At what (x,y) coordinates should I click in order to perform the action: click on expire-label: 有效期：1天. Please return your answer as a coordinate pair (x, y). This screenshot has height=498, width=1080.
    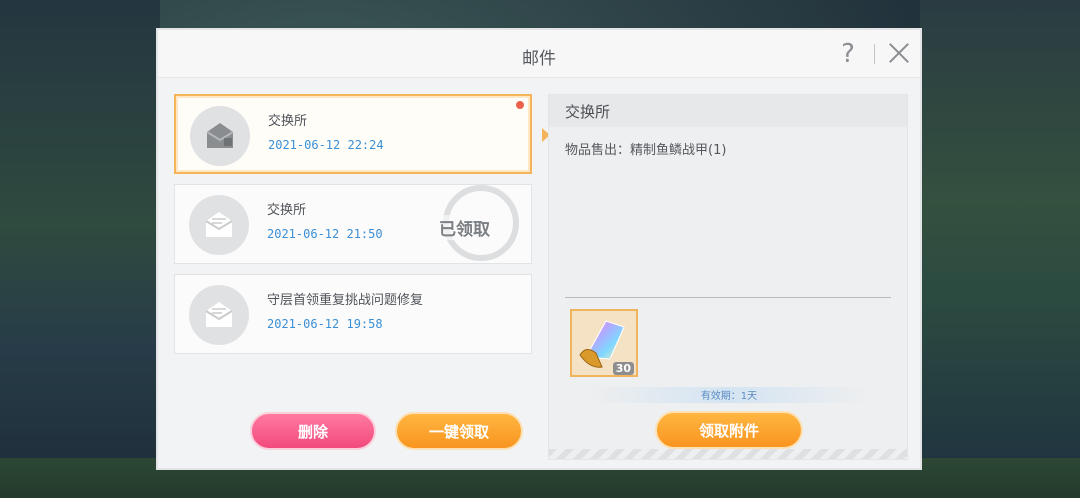
    Looking at the image, I should click on (729, 395).